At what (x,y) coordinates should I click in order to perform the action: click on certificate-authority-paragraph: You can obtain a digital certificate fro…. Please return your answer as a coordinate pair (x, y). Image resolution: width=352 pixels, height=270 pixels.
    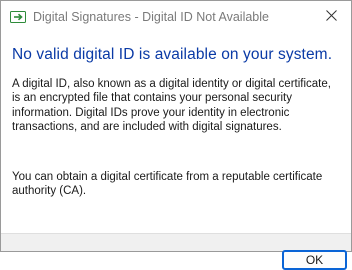
    Looking at the image, I should click on (167, 184).